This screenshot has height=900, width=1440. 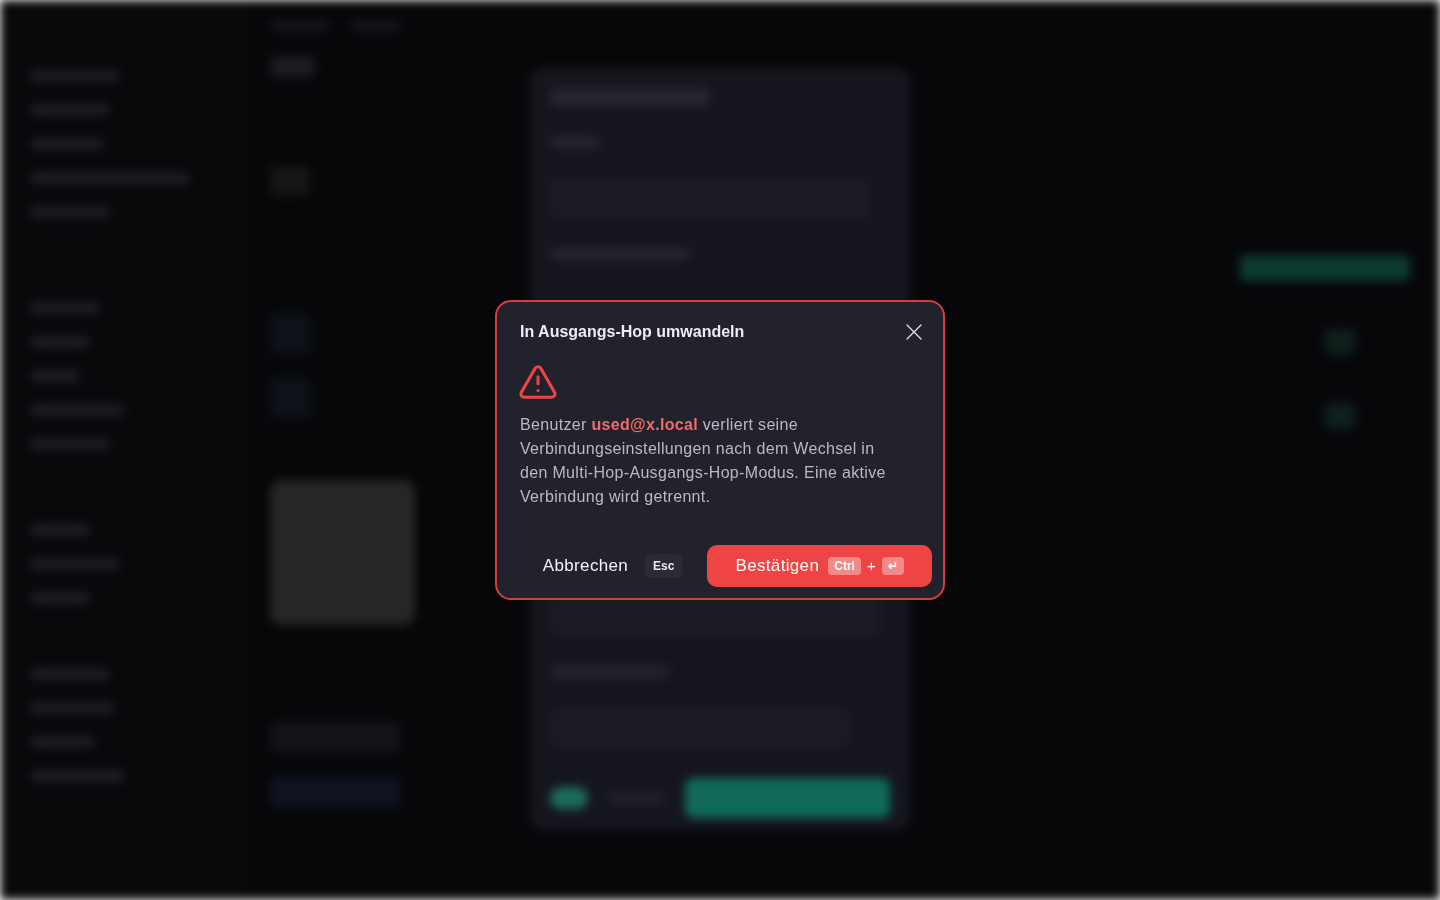 What do you see at coordinates (893, 566) in the screenshot?
I see `shortcut-key: ↵` at bounding box center [893, 566].